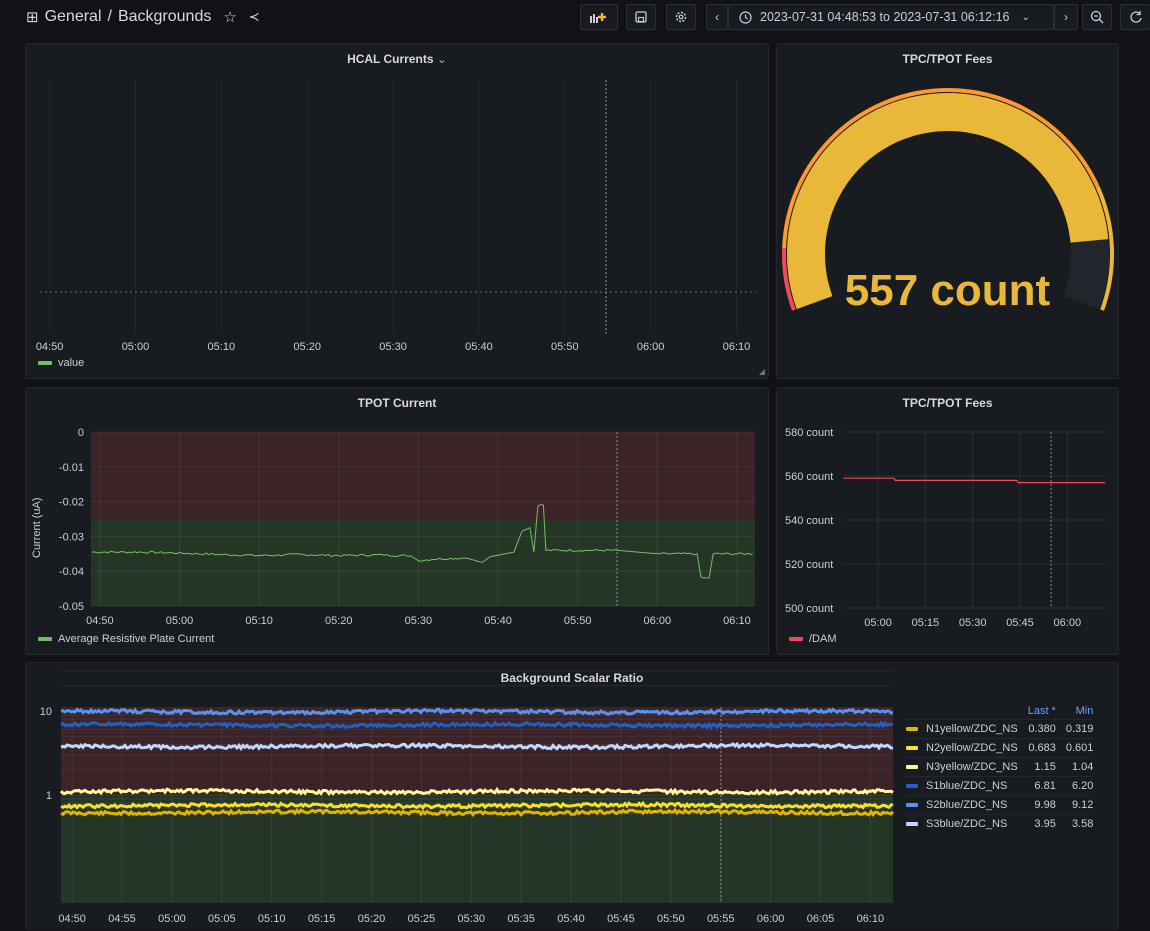  I want to click on panel-title: HCAL Currents ⌄, so click(397, 59).